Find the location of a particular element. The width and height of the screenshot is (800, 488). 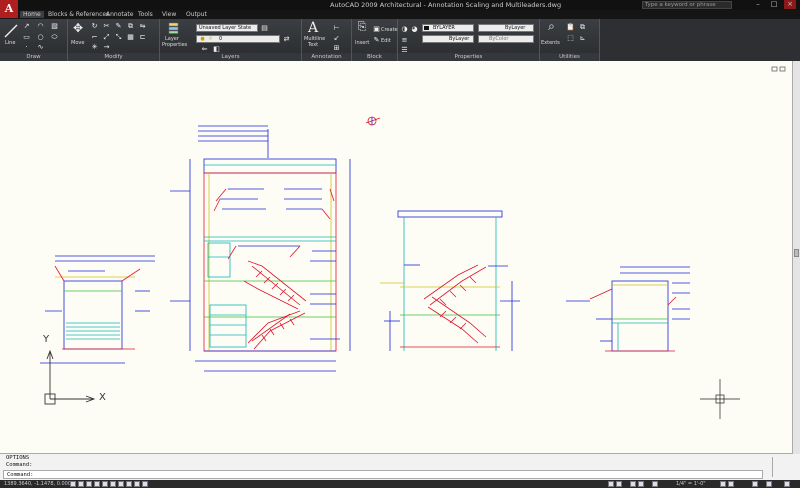

polyline-icon: ↗ is located at coordinates (26, 26).